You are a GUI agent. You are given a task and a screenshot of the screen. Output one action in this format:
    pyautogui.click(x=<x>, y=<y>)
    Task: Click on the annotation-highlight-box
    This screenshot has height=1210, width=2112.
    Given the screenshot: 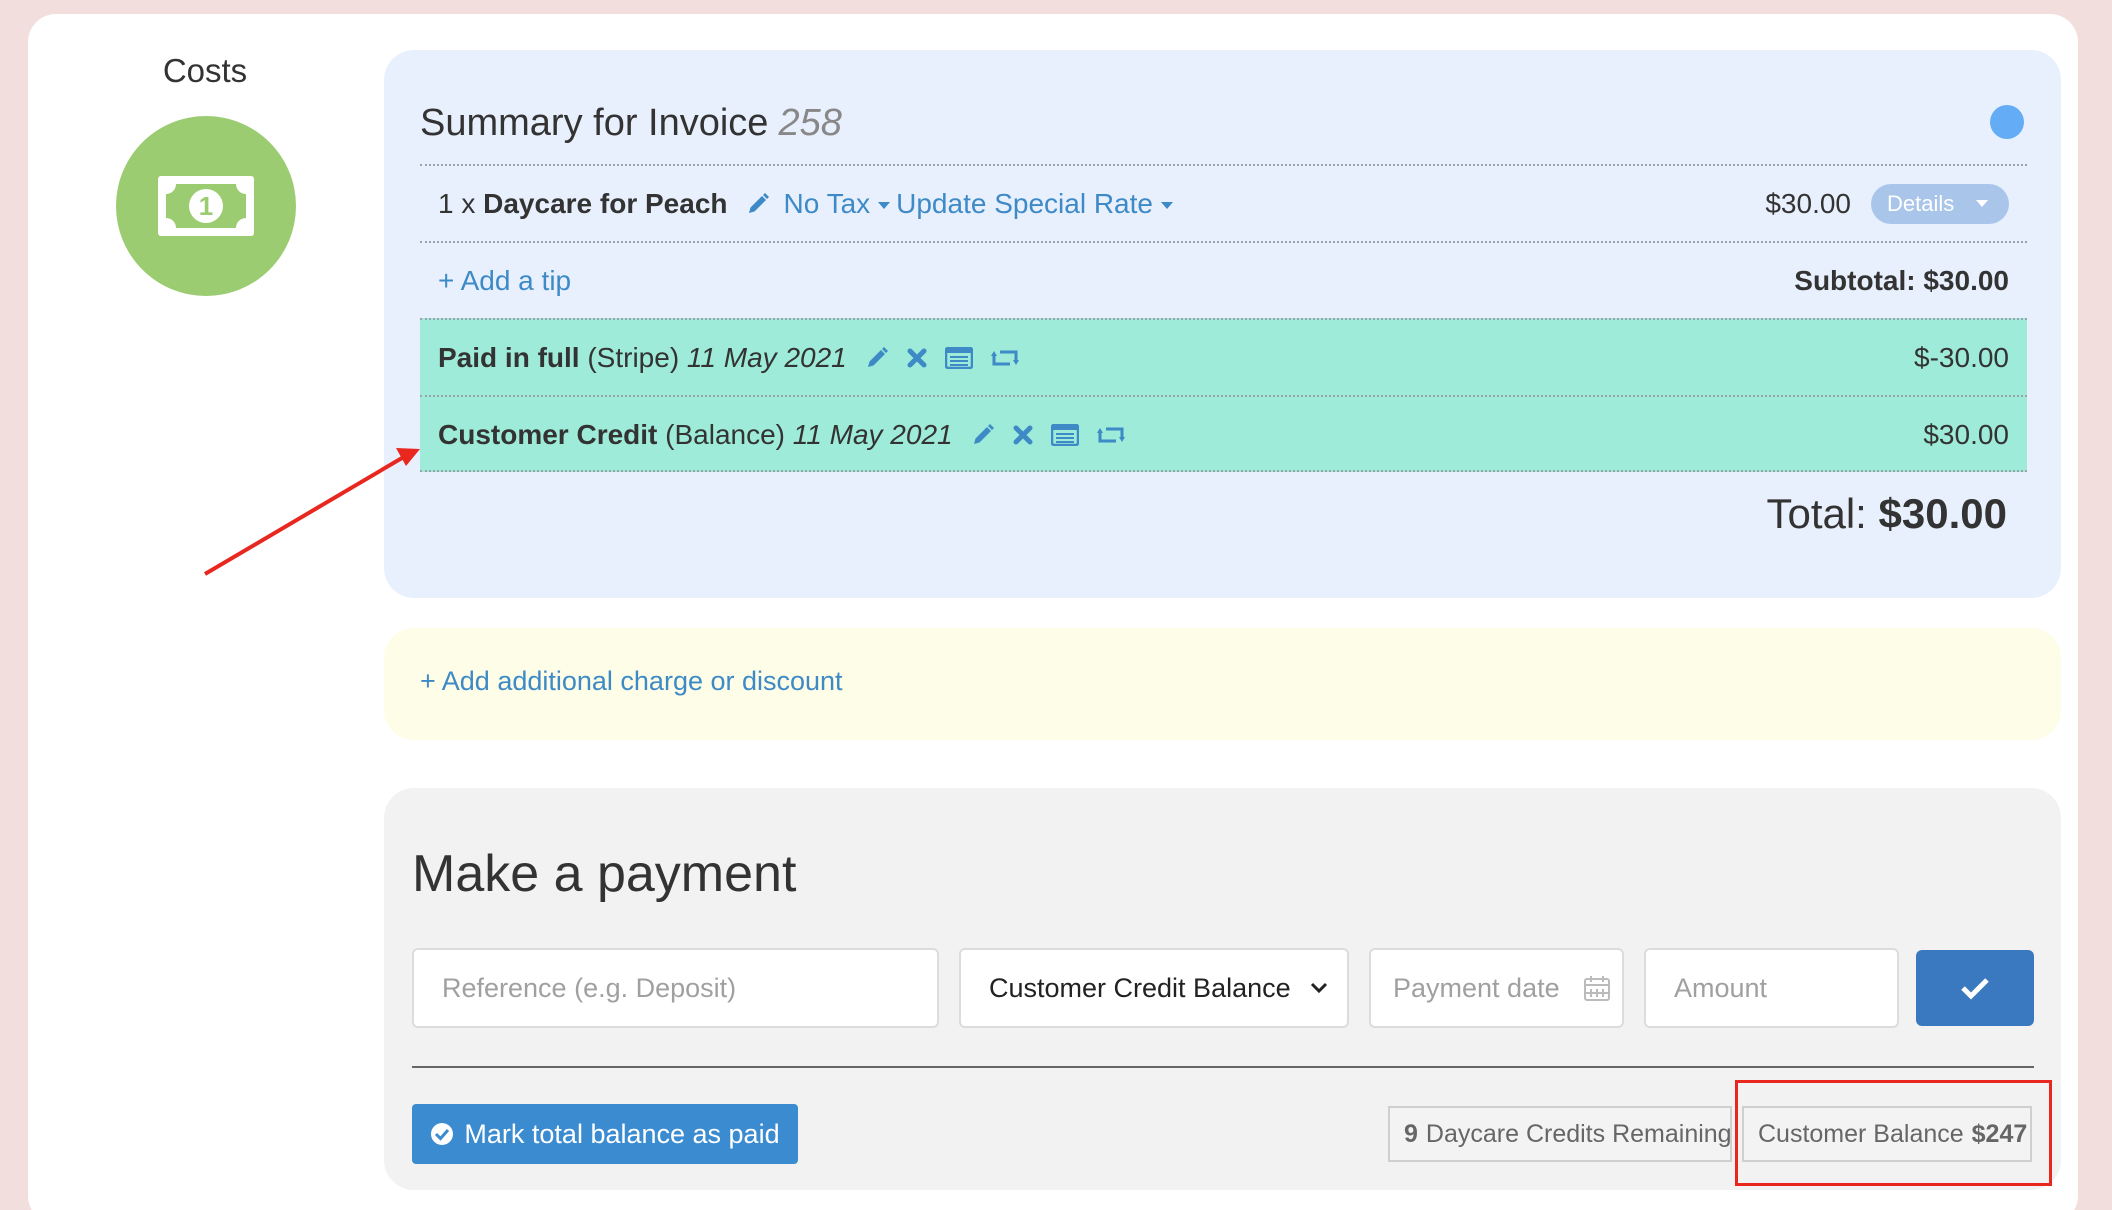 What is the action you would take?
    pyautogui.click(x=1893, y=1133)
    